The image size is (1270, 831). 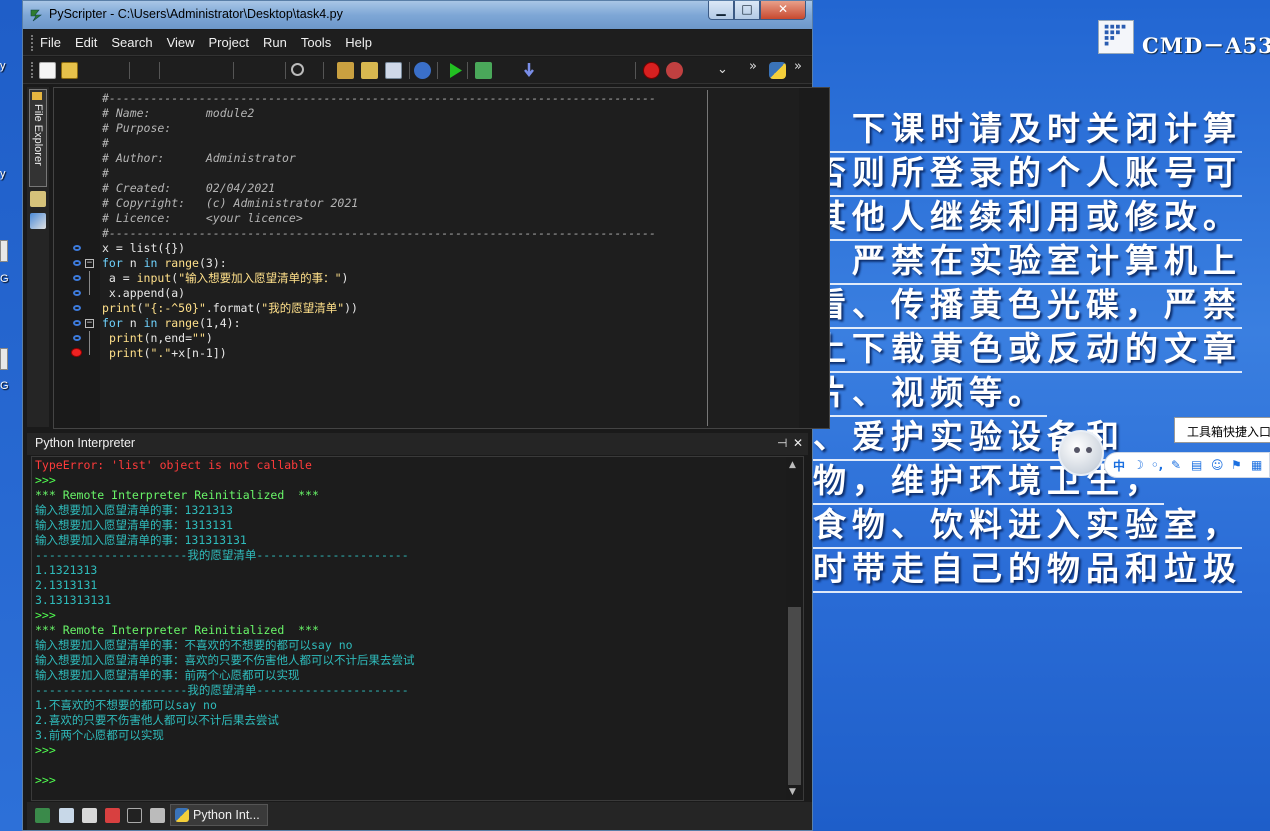 What do you see at coordinates (73, 600) in the screenshot?
I see `console-line: 3.131313131` at bounding box center [73, 600].